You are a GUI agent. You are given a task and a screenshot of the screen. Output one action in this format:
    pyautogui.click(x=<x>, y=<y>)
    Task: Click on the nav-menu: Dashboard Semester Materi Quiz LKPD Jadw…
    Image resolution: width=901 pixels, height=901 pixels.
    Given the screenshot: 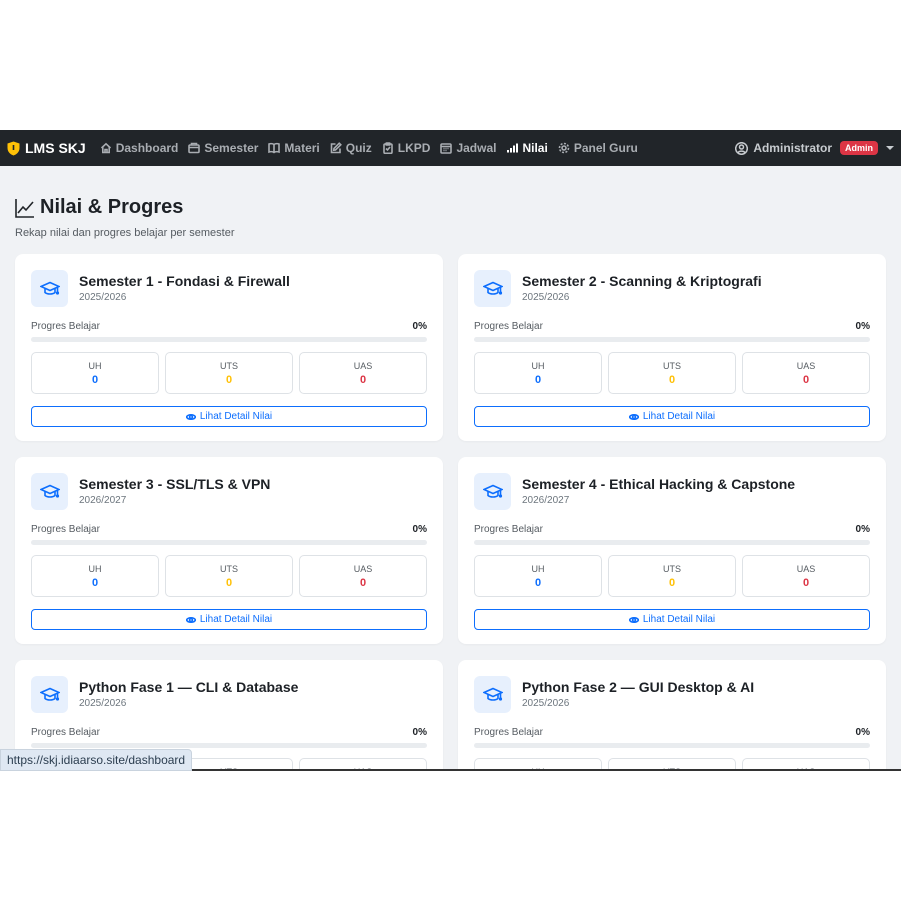 What is the action you would take?
    pyautogui.click(x=369, y=148)
    